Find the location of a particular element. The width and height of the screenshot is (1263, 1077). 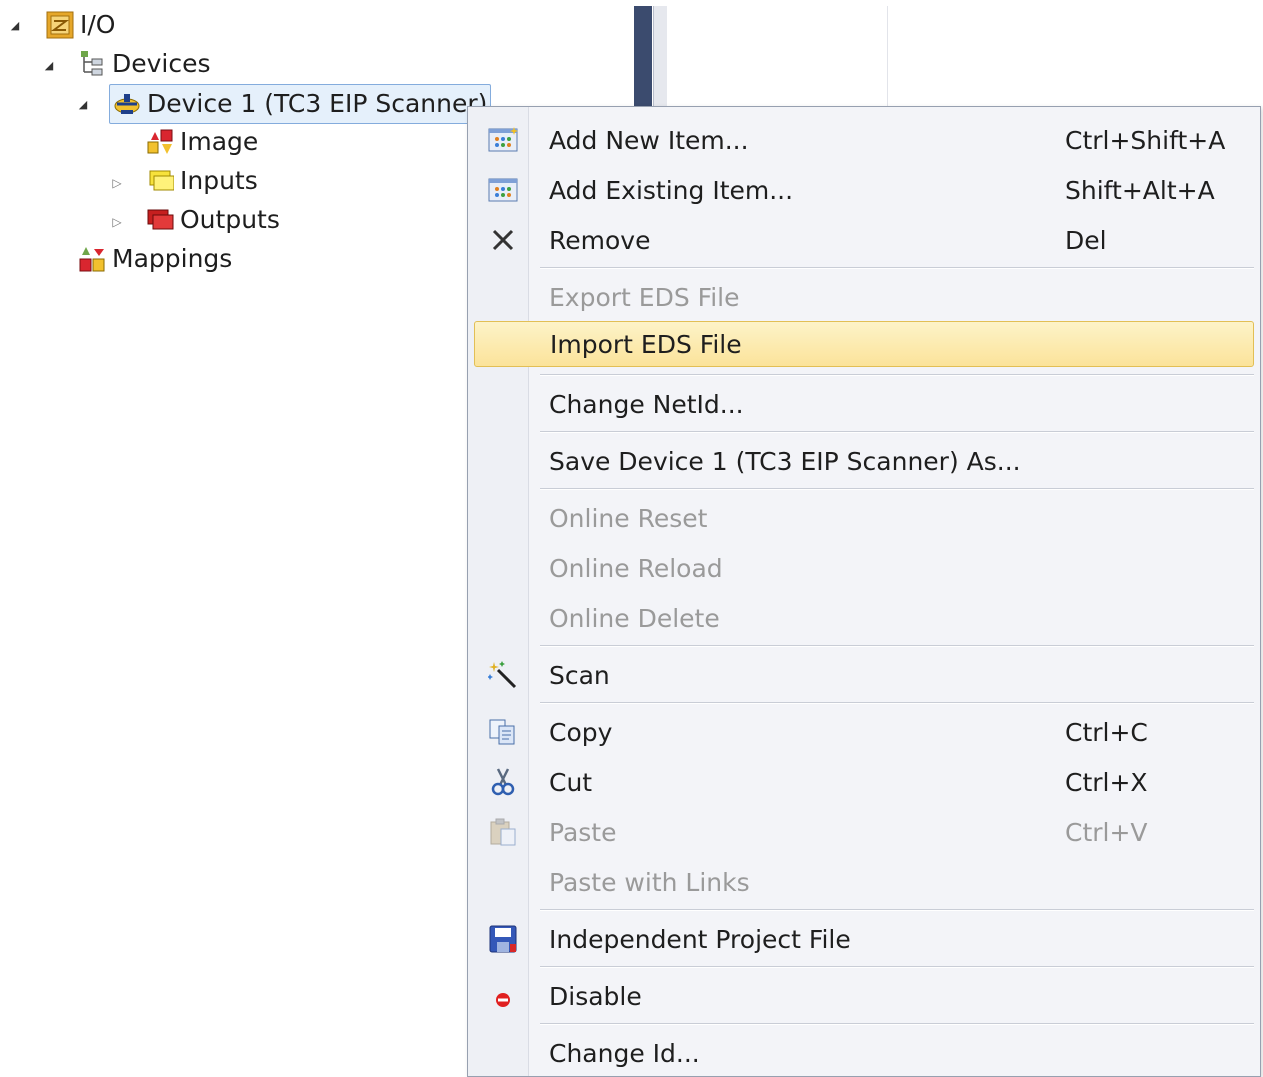

scissors-icon is located at coordinates (503, 782).